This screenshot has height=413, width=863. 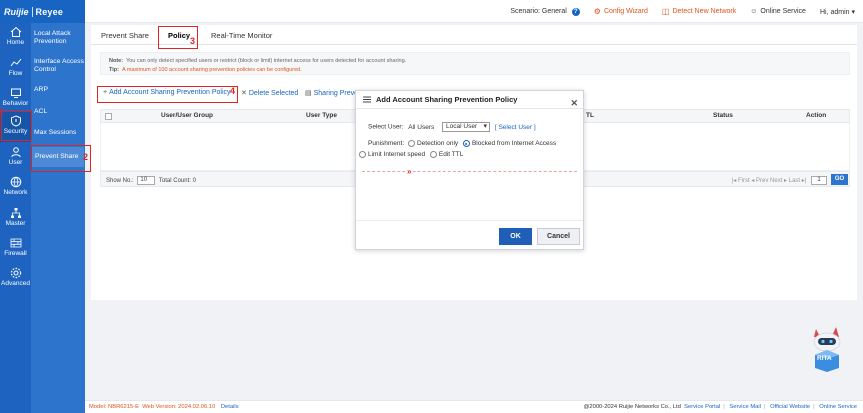 I want to click on ok-button: OK, so click(x=515, y=236).